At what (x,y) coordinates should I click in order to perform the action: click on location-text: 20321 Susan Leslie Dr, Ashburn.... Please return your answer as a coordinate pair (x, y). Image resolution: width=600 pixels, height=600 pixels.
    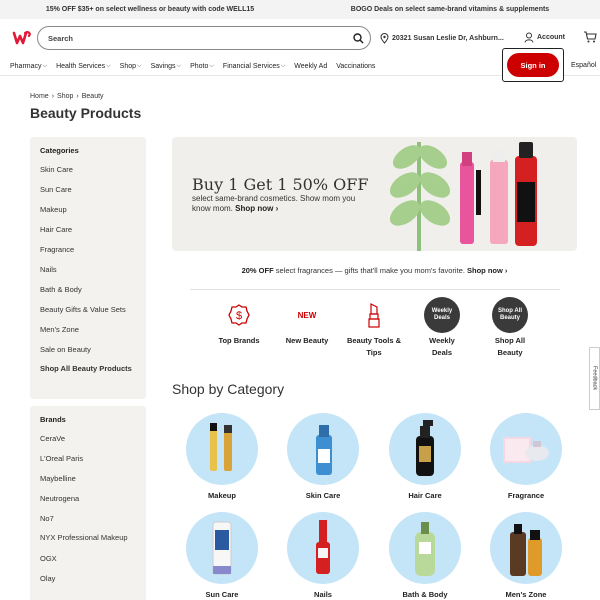
    Looking at the image, I should click on (448, 38).